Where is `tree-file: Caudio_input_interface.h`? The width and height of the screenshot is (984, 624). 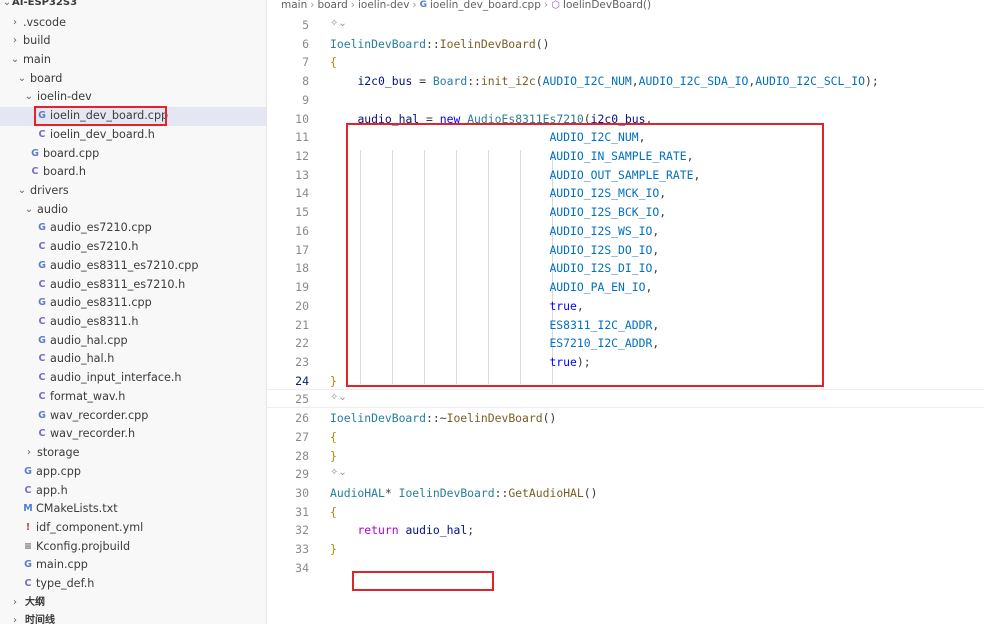 tree-file: Caudio_input_interface.h is located at coordinates (133, 378).